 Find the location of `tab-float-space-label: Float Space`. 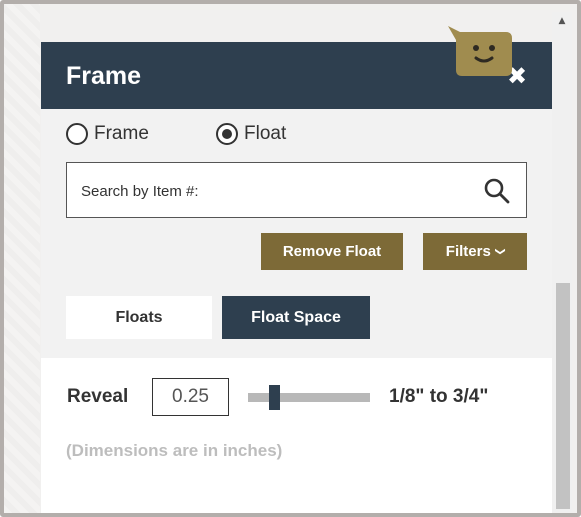

tab-float-space-label: Float Space is located at coordinates (296, 317).